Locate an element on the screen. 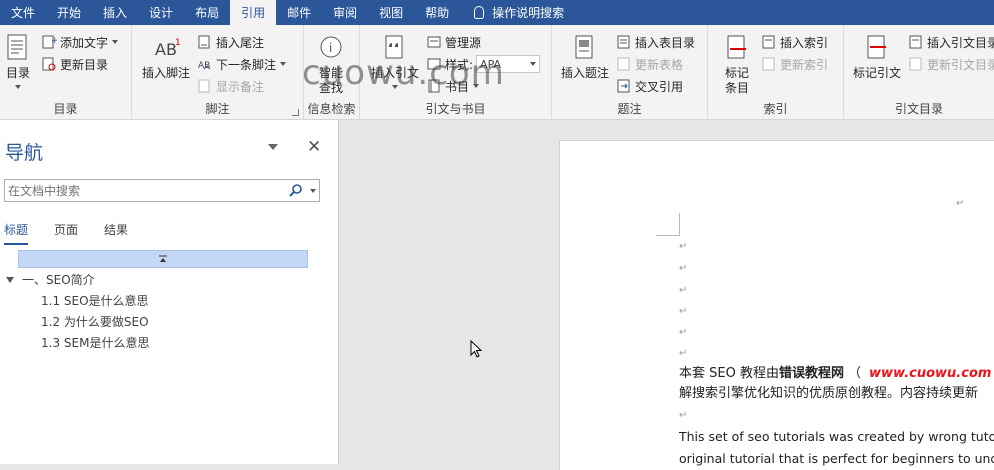  insert-table-of-figures-button: 插入表目录 is located at coordinates (656, 42).